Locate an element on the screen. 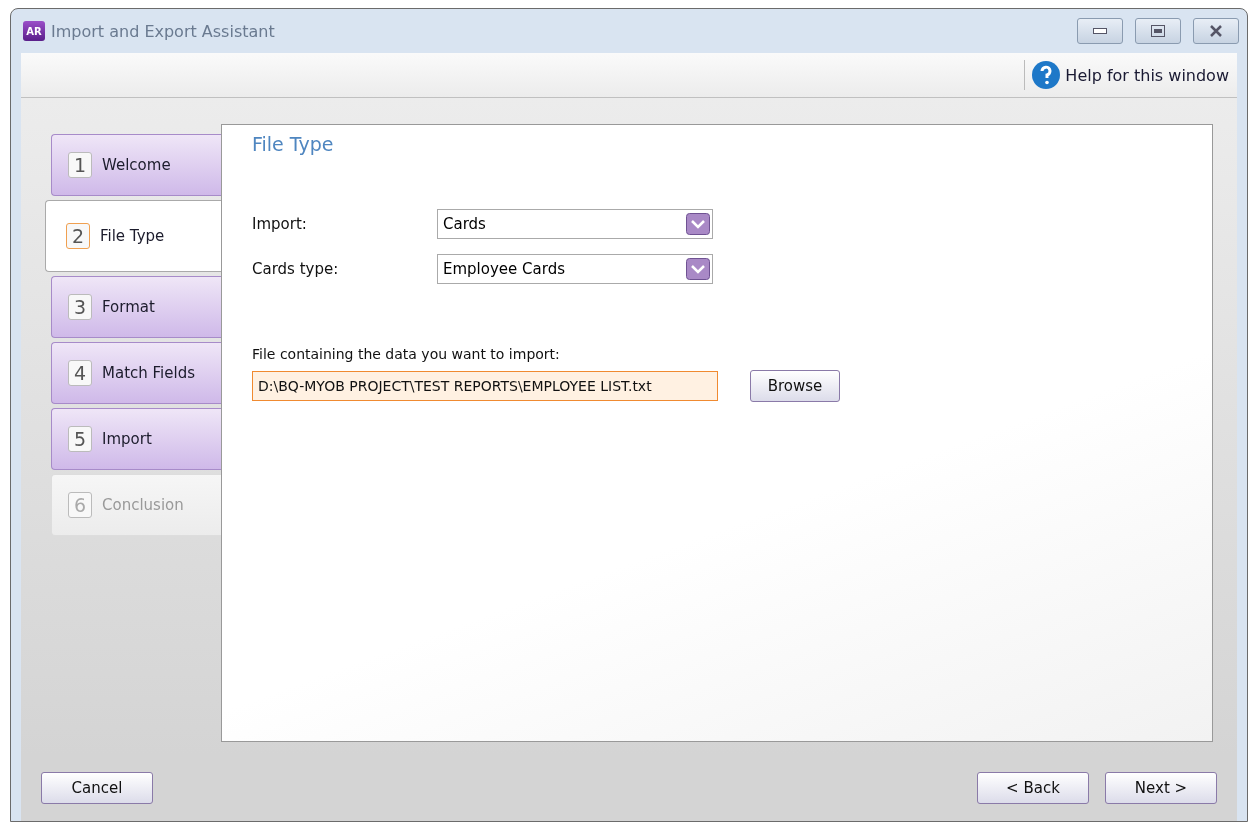 This screenshot has height=822, width=1248. close-button is located at coordinates (1216, 31).